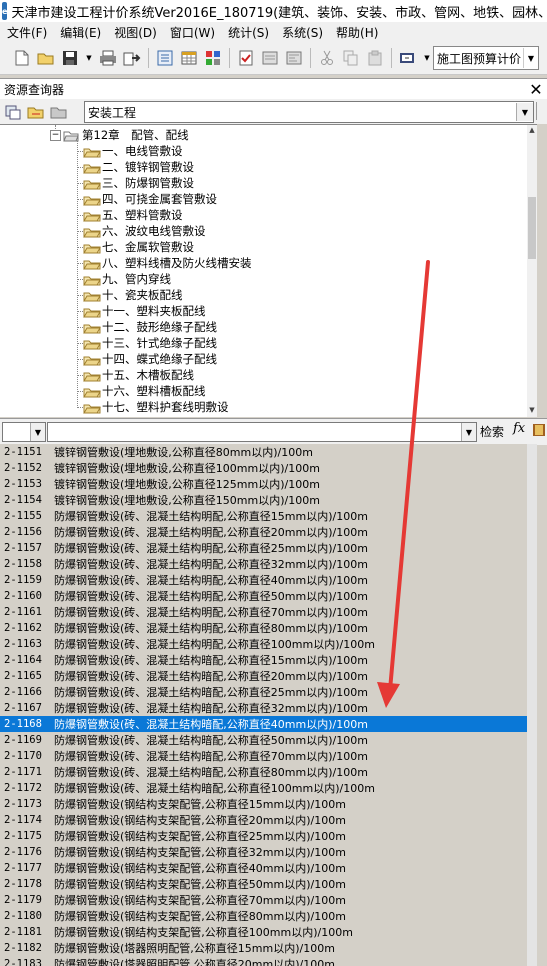  Describe the element at coordinates (150, 327) in the screenshot. I see `tree-node-section: 十二、鼓形绝缘子配线` at that location.